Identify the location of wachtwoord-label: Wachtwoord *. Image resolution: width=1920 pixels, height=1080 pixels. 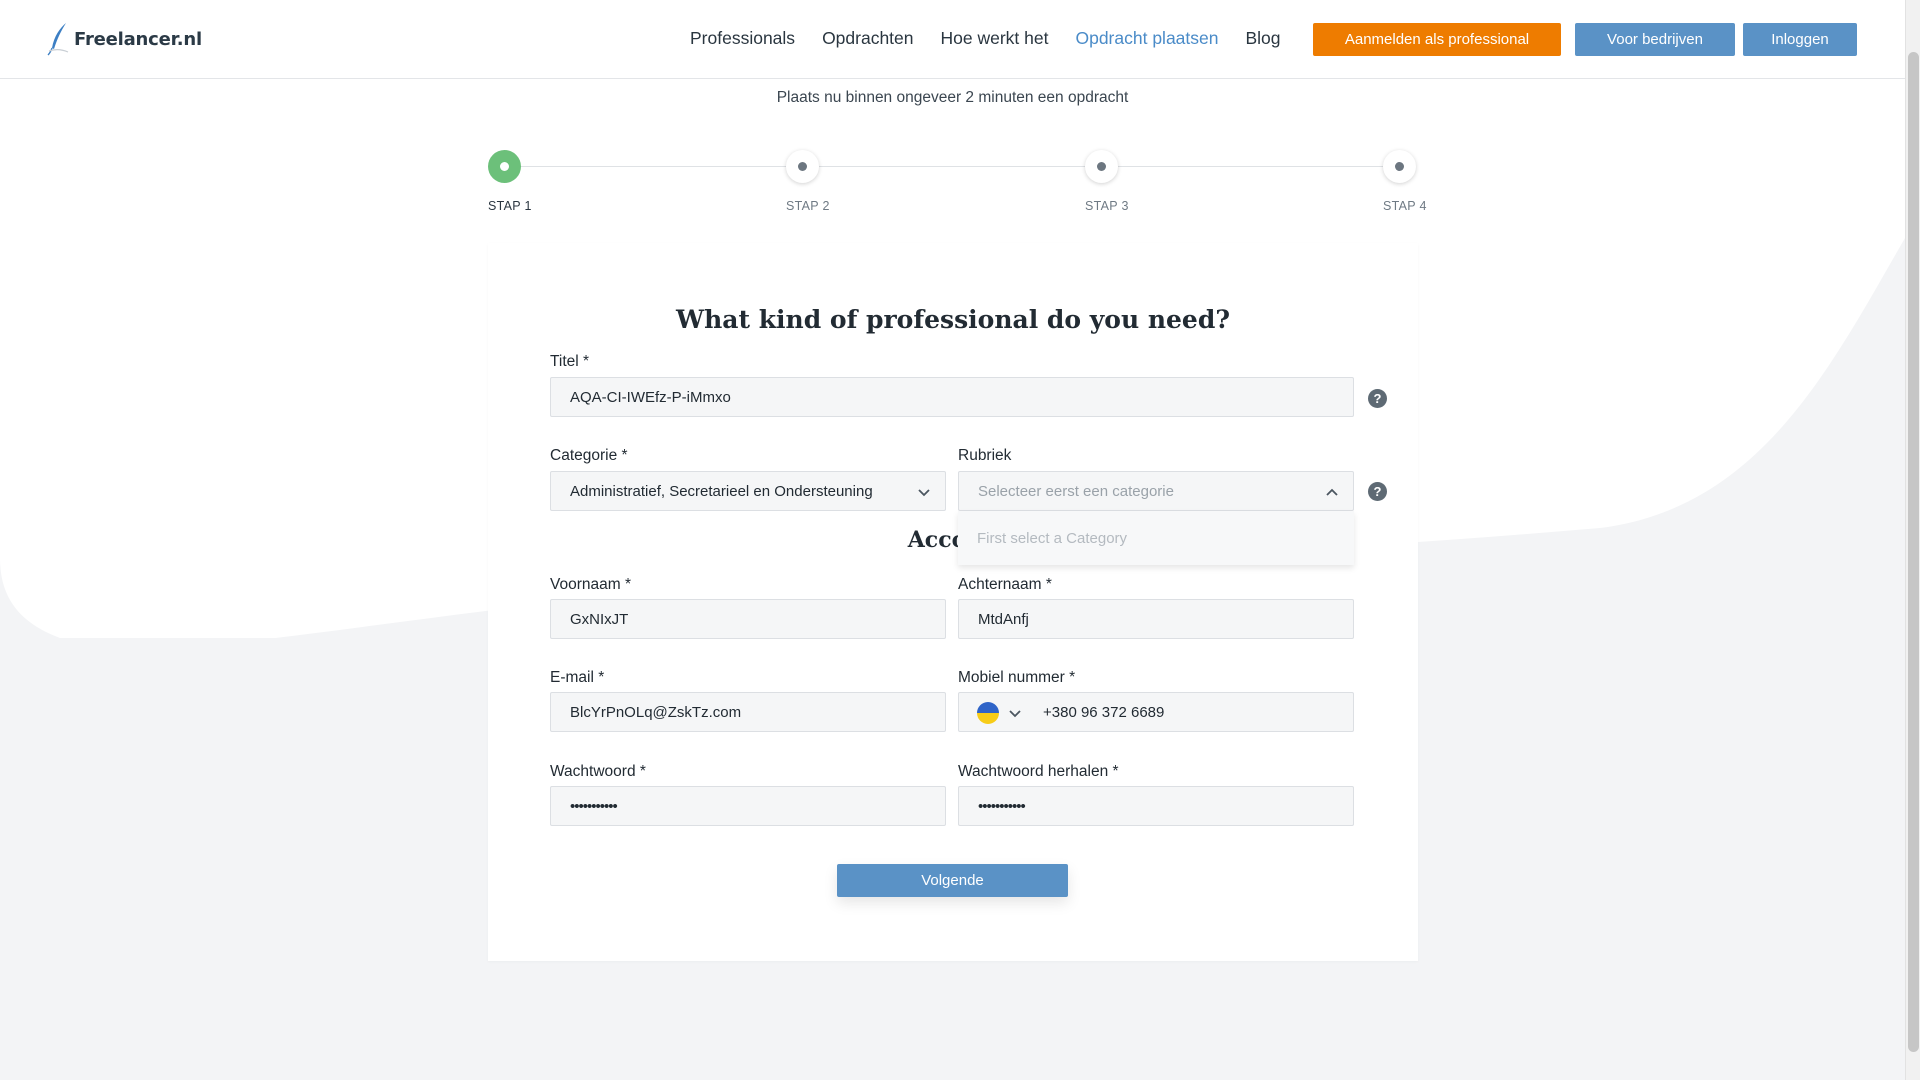
(598, 771).